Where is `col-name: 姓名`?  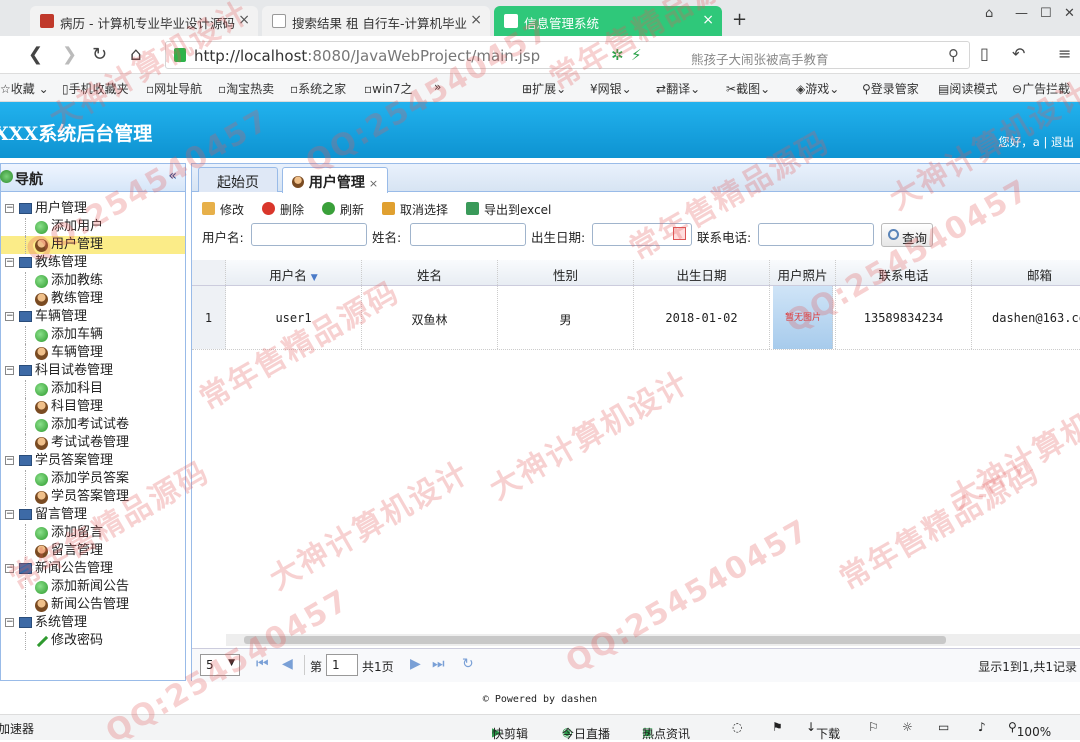
col-name: 姓名 is located at coordinates (430, 272).